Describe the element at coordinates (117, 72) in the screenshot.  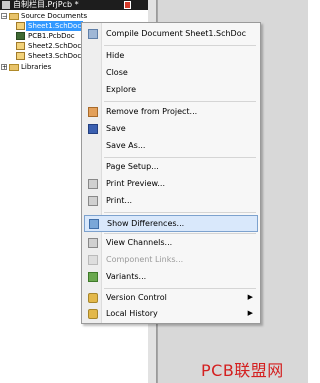
I see `menu-item-label: Close` at that location.